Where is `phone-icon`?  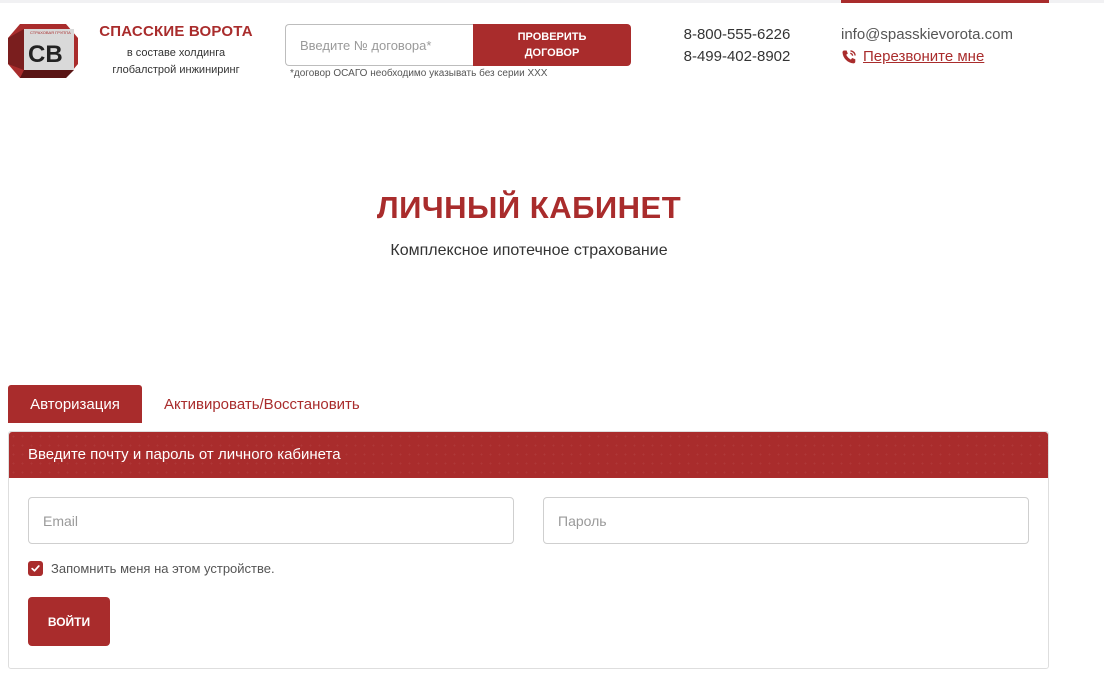
phone-icon is located at coordinates (849, 56).